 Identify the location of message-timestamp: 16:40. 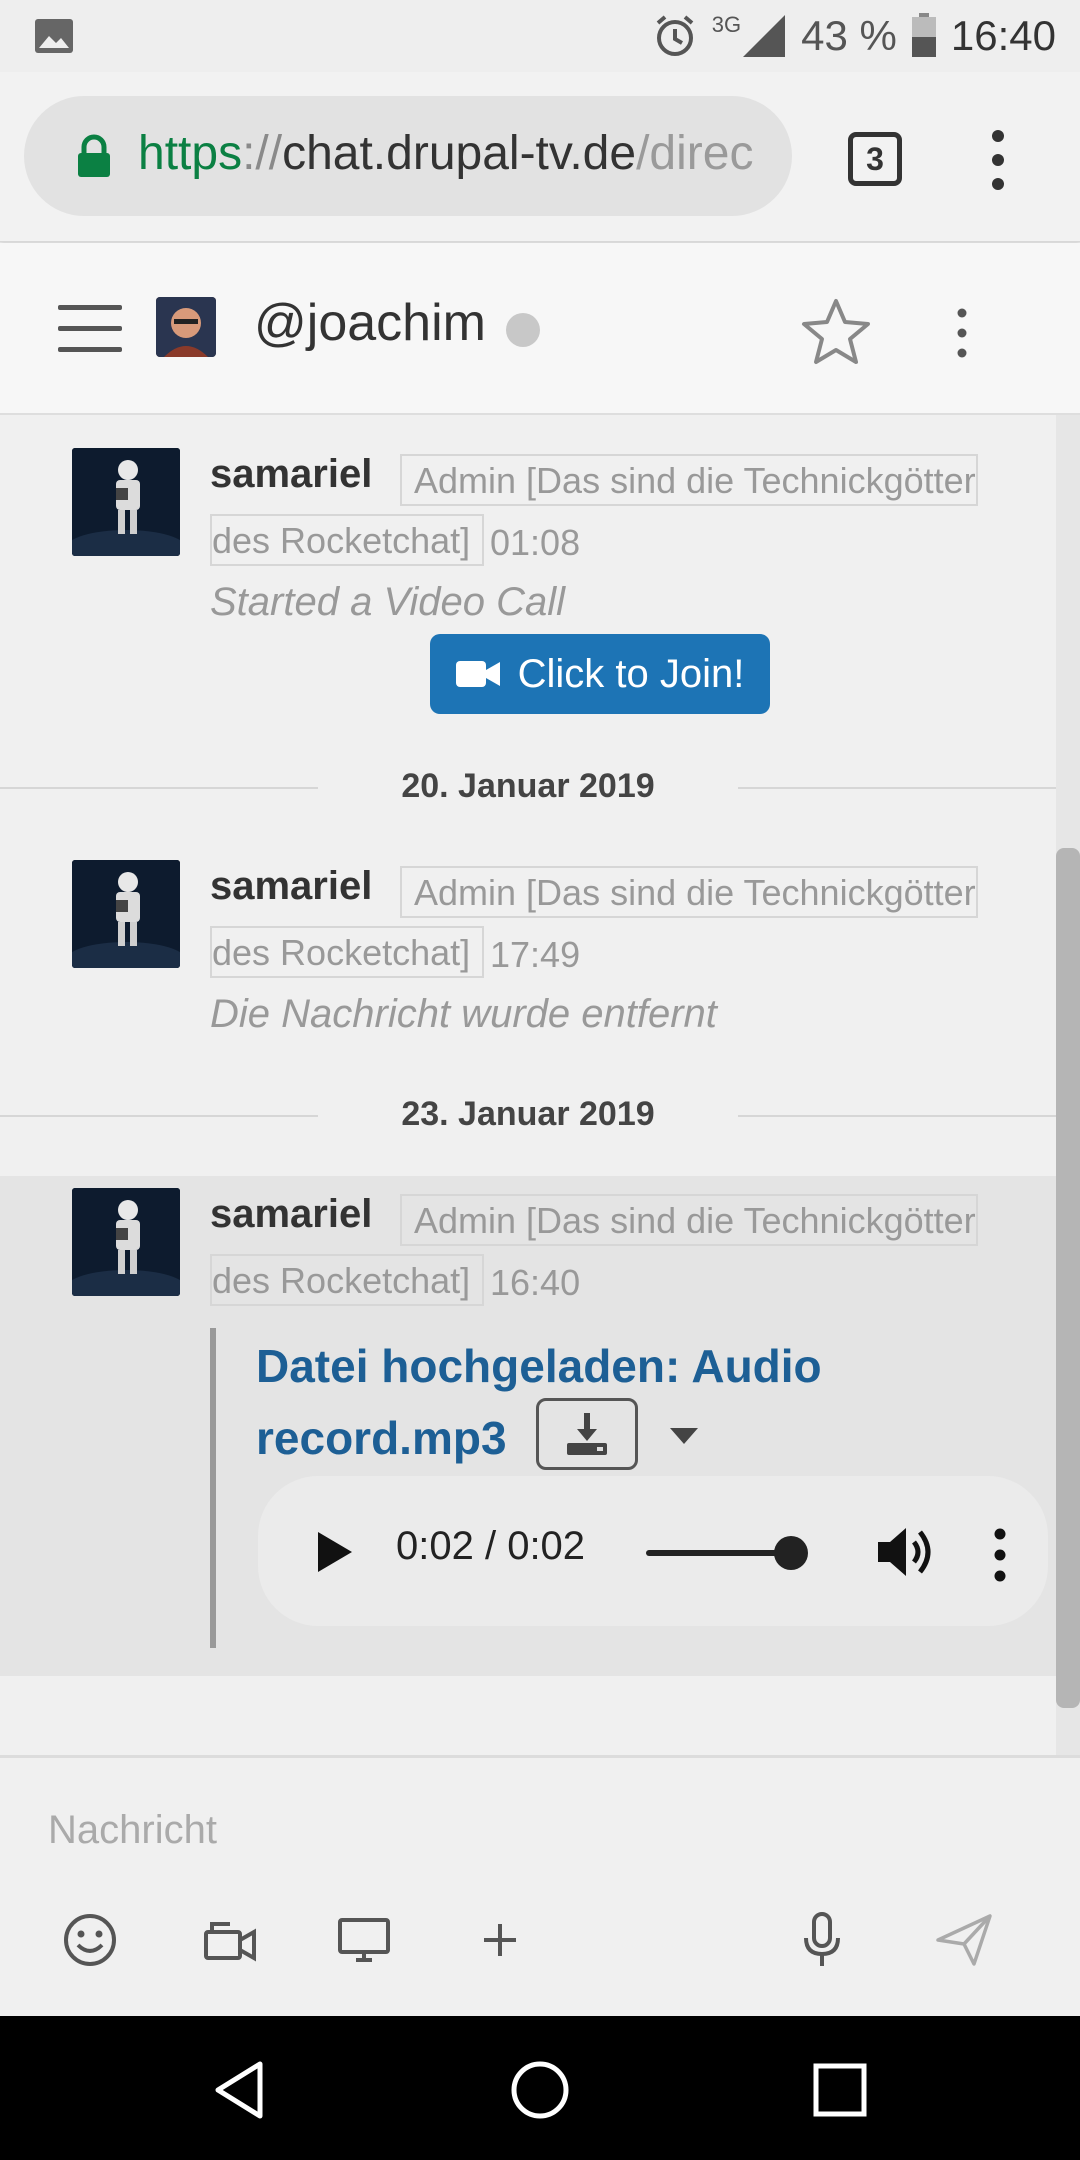
(535, 1282).